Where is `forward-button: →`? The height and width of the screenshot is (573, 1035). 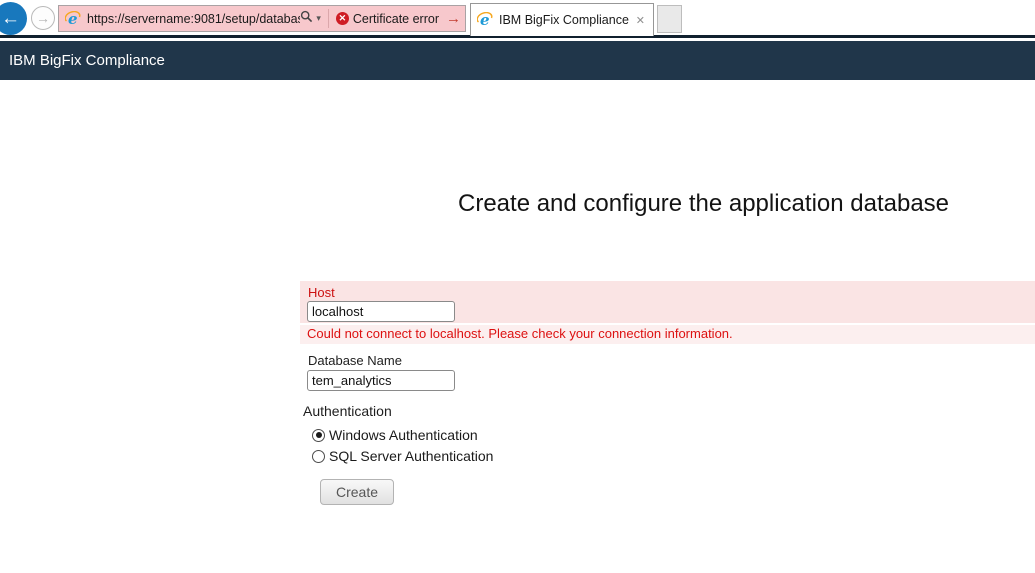
forward-button: → is located at coordinates (43, 18).